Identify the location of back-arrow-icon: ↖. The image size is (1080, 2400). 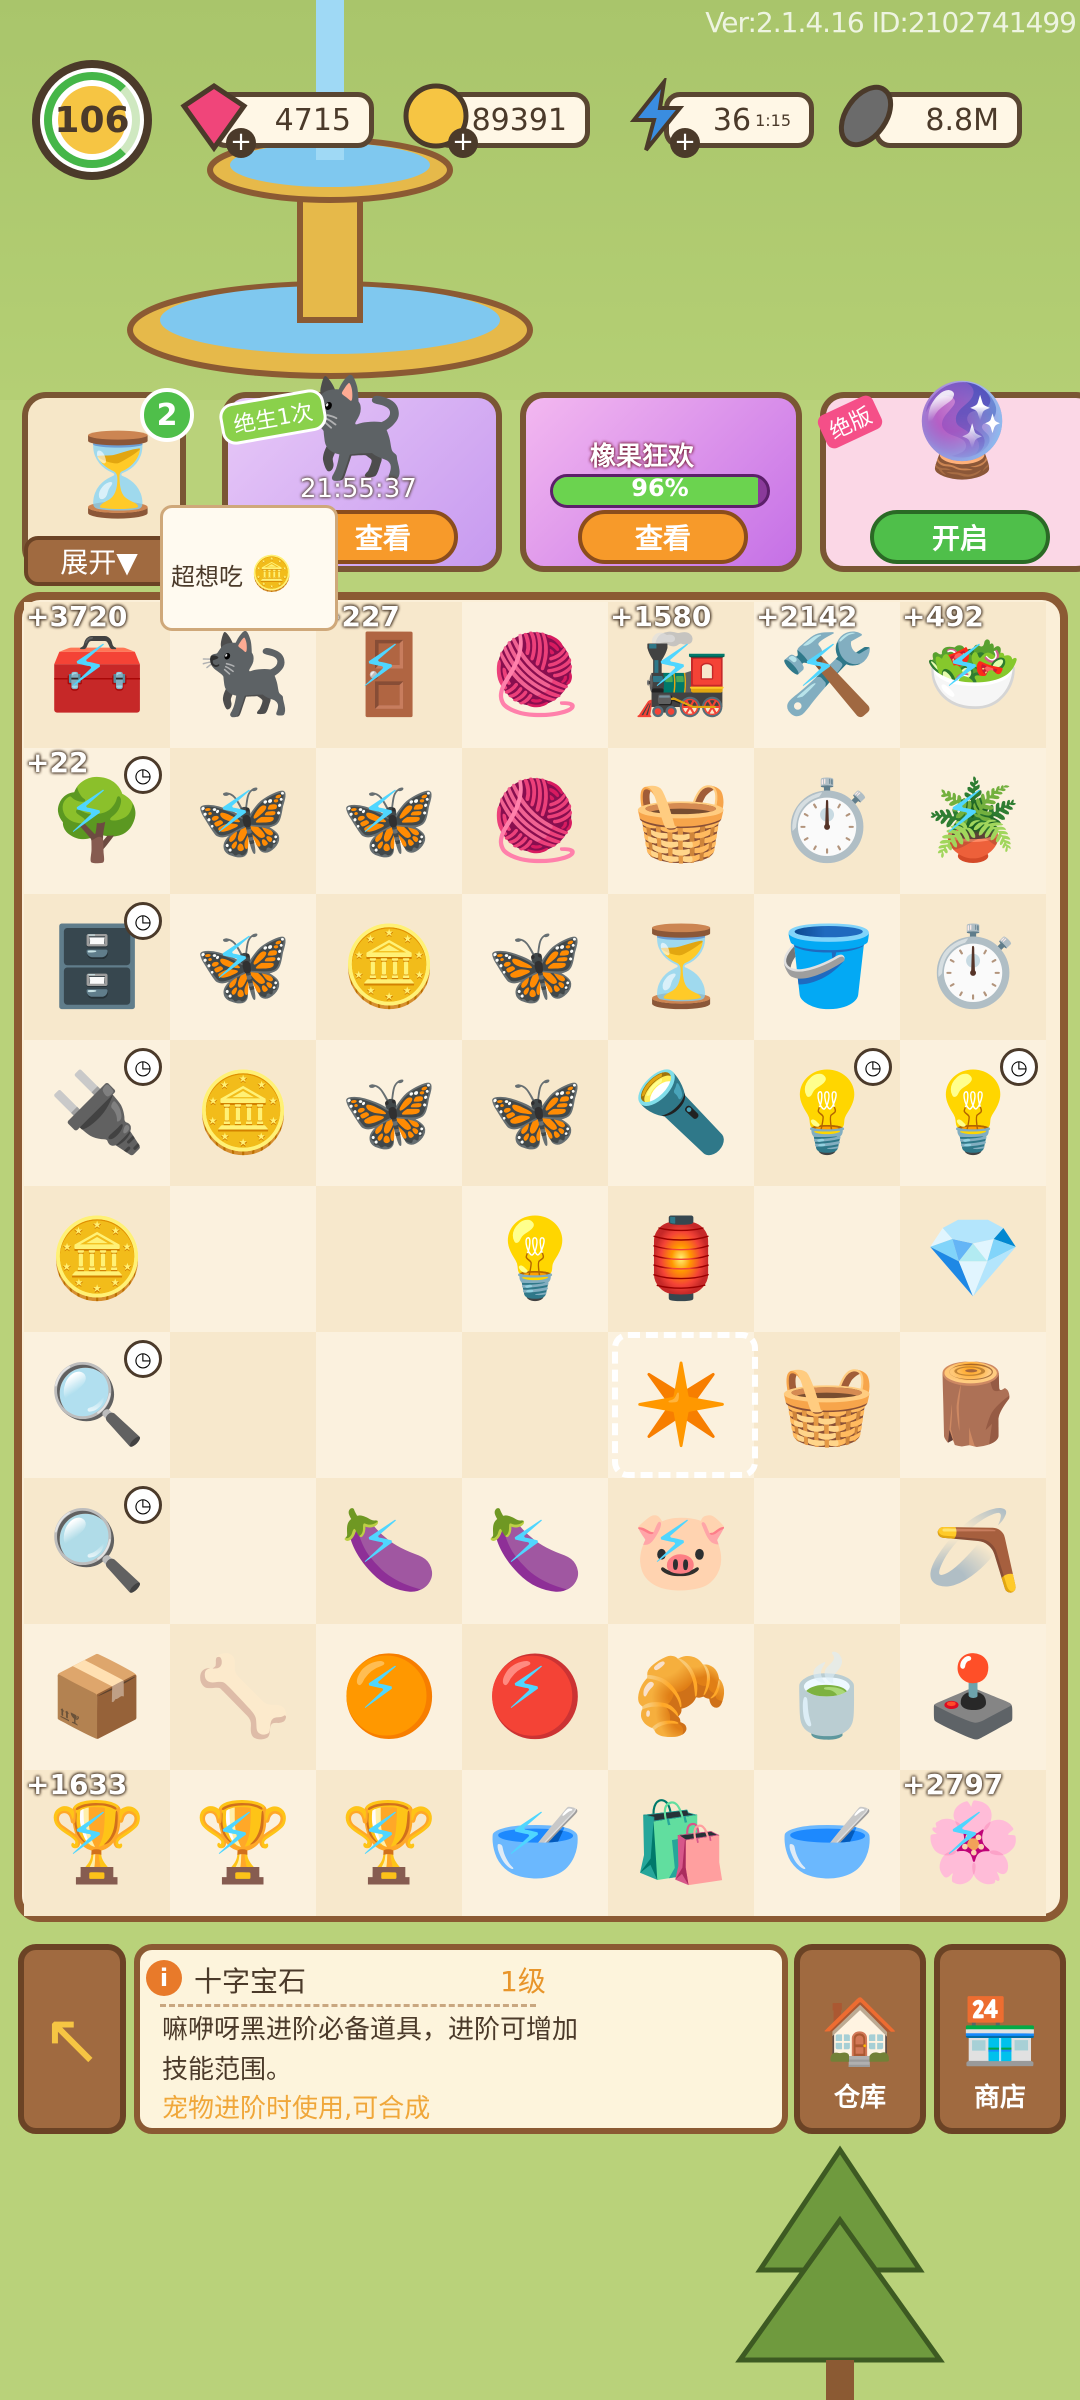
(72, 2039).